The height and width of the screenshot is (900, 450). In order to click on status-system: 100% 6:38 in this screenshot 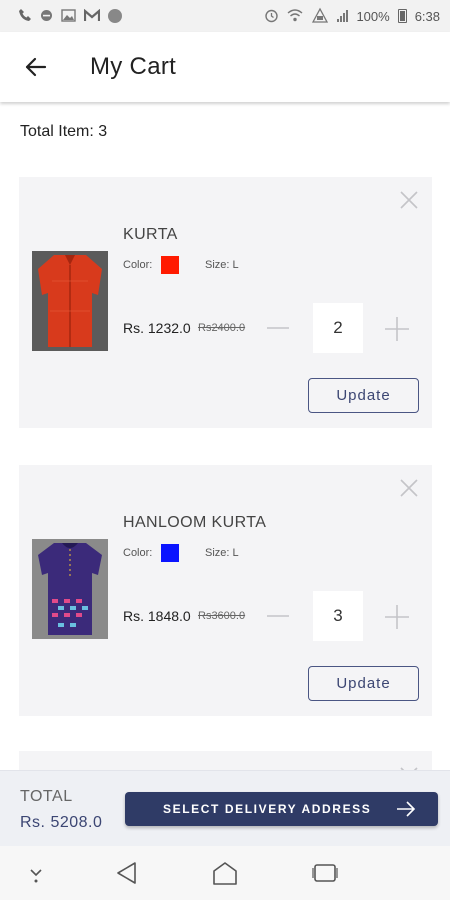, I will do `click(352, 16)`.